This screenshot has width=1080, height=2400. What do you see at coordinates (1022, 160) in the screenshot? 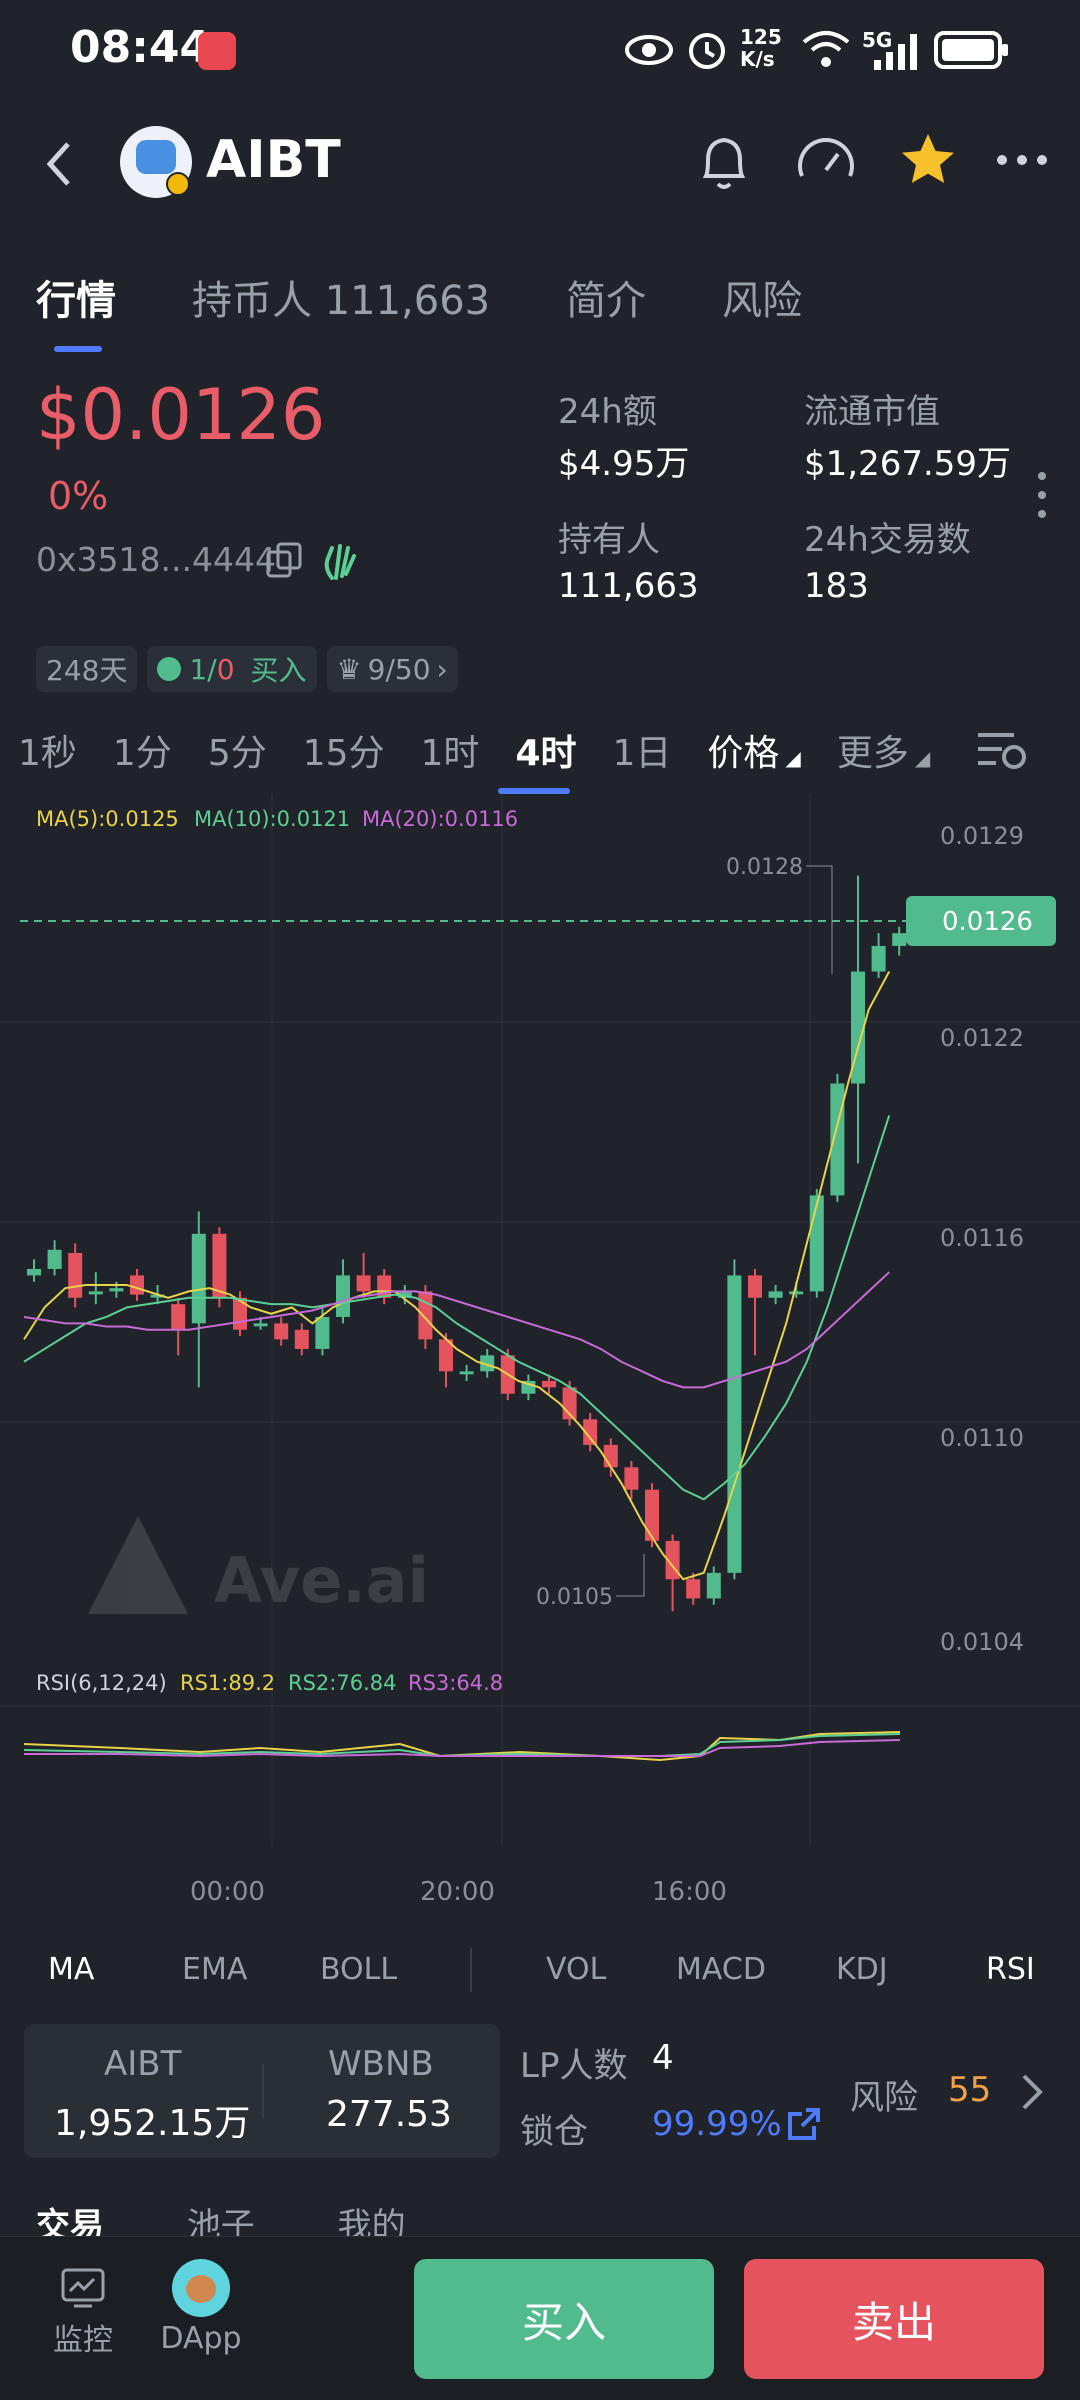
I see `more-icon` at bounding box center [1022, 160].